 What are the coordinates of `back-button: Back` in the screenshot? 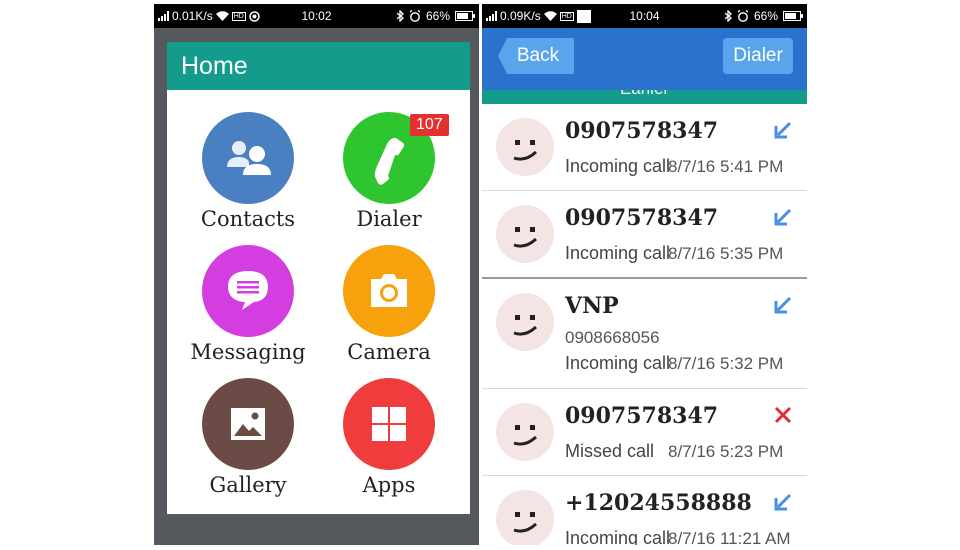 It's located at (536, 56).